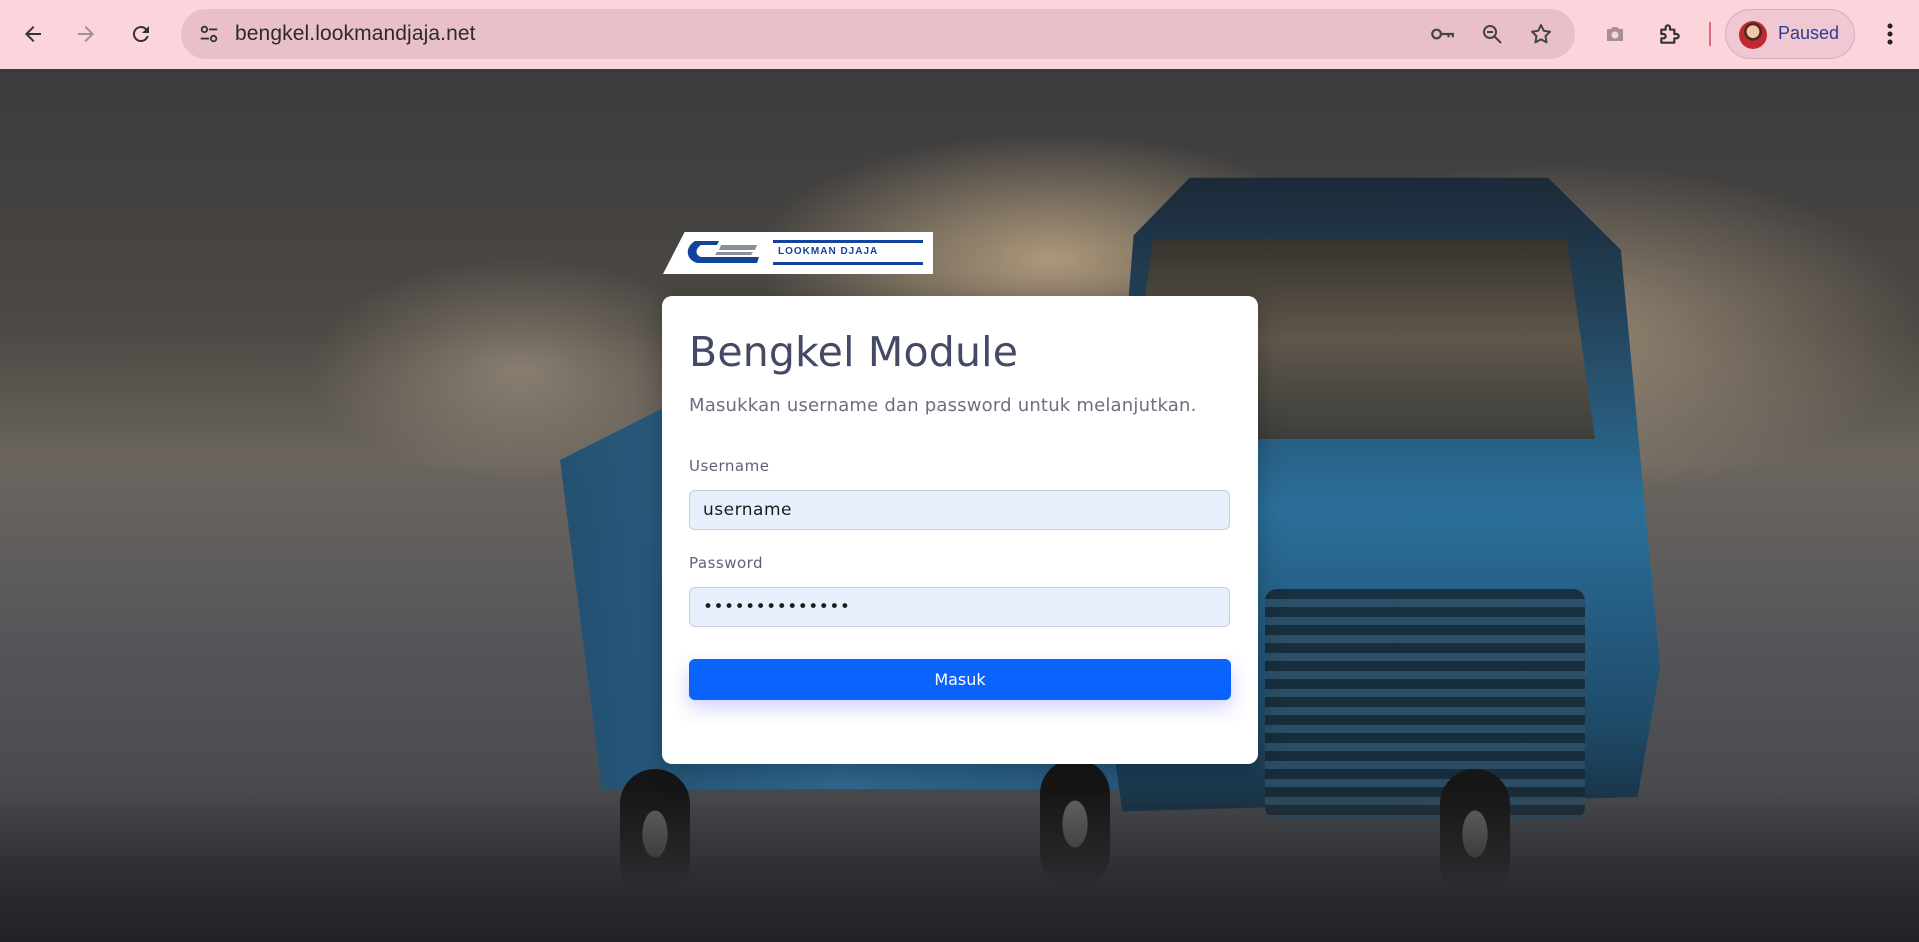 This screenshot has height=942, width=1919. I want to click on reload-button, so click(141, 34).